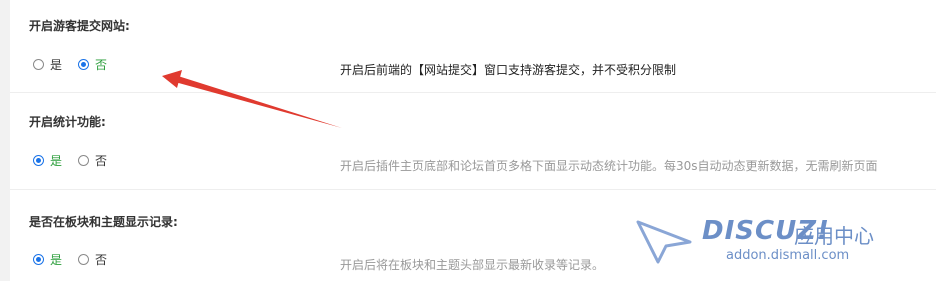 This screenshot has height=282, width=936. I want to click on discuz-watermark: DISCUZ! 应用中心 addon.dismall.com, so click(778, 242).